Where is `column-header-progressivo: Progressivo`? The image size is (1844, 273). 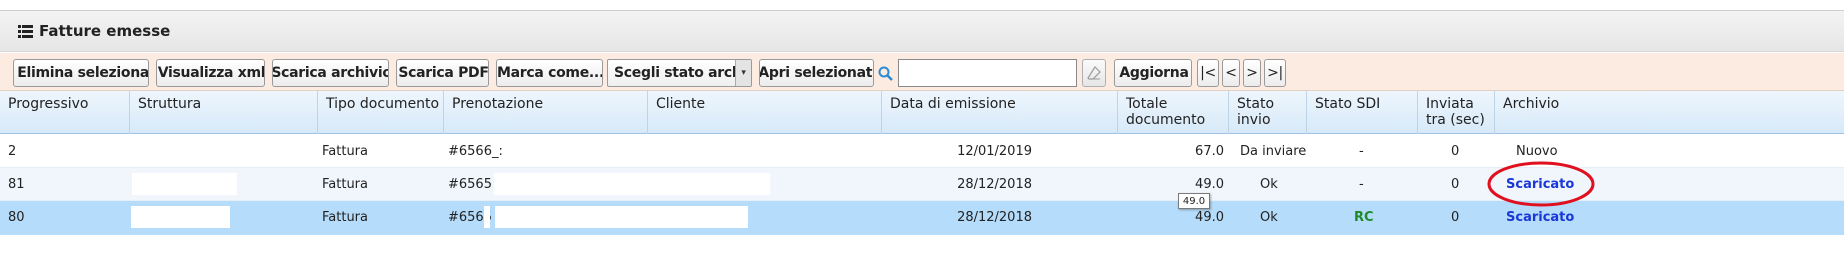 column-header-progressivo: Progressivo is located at coordinates (65, 112).